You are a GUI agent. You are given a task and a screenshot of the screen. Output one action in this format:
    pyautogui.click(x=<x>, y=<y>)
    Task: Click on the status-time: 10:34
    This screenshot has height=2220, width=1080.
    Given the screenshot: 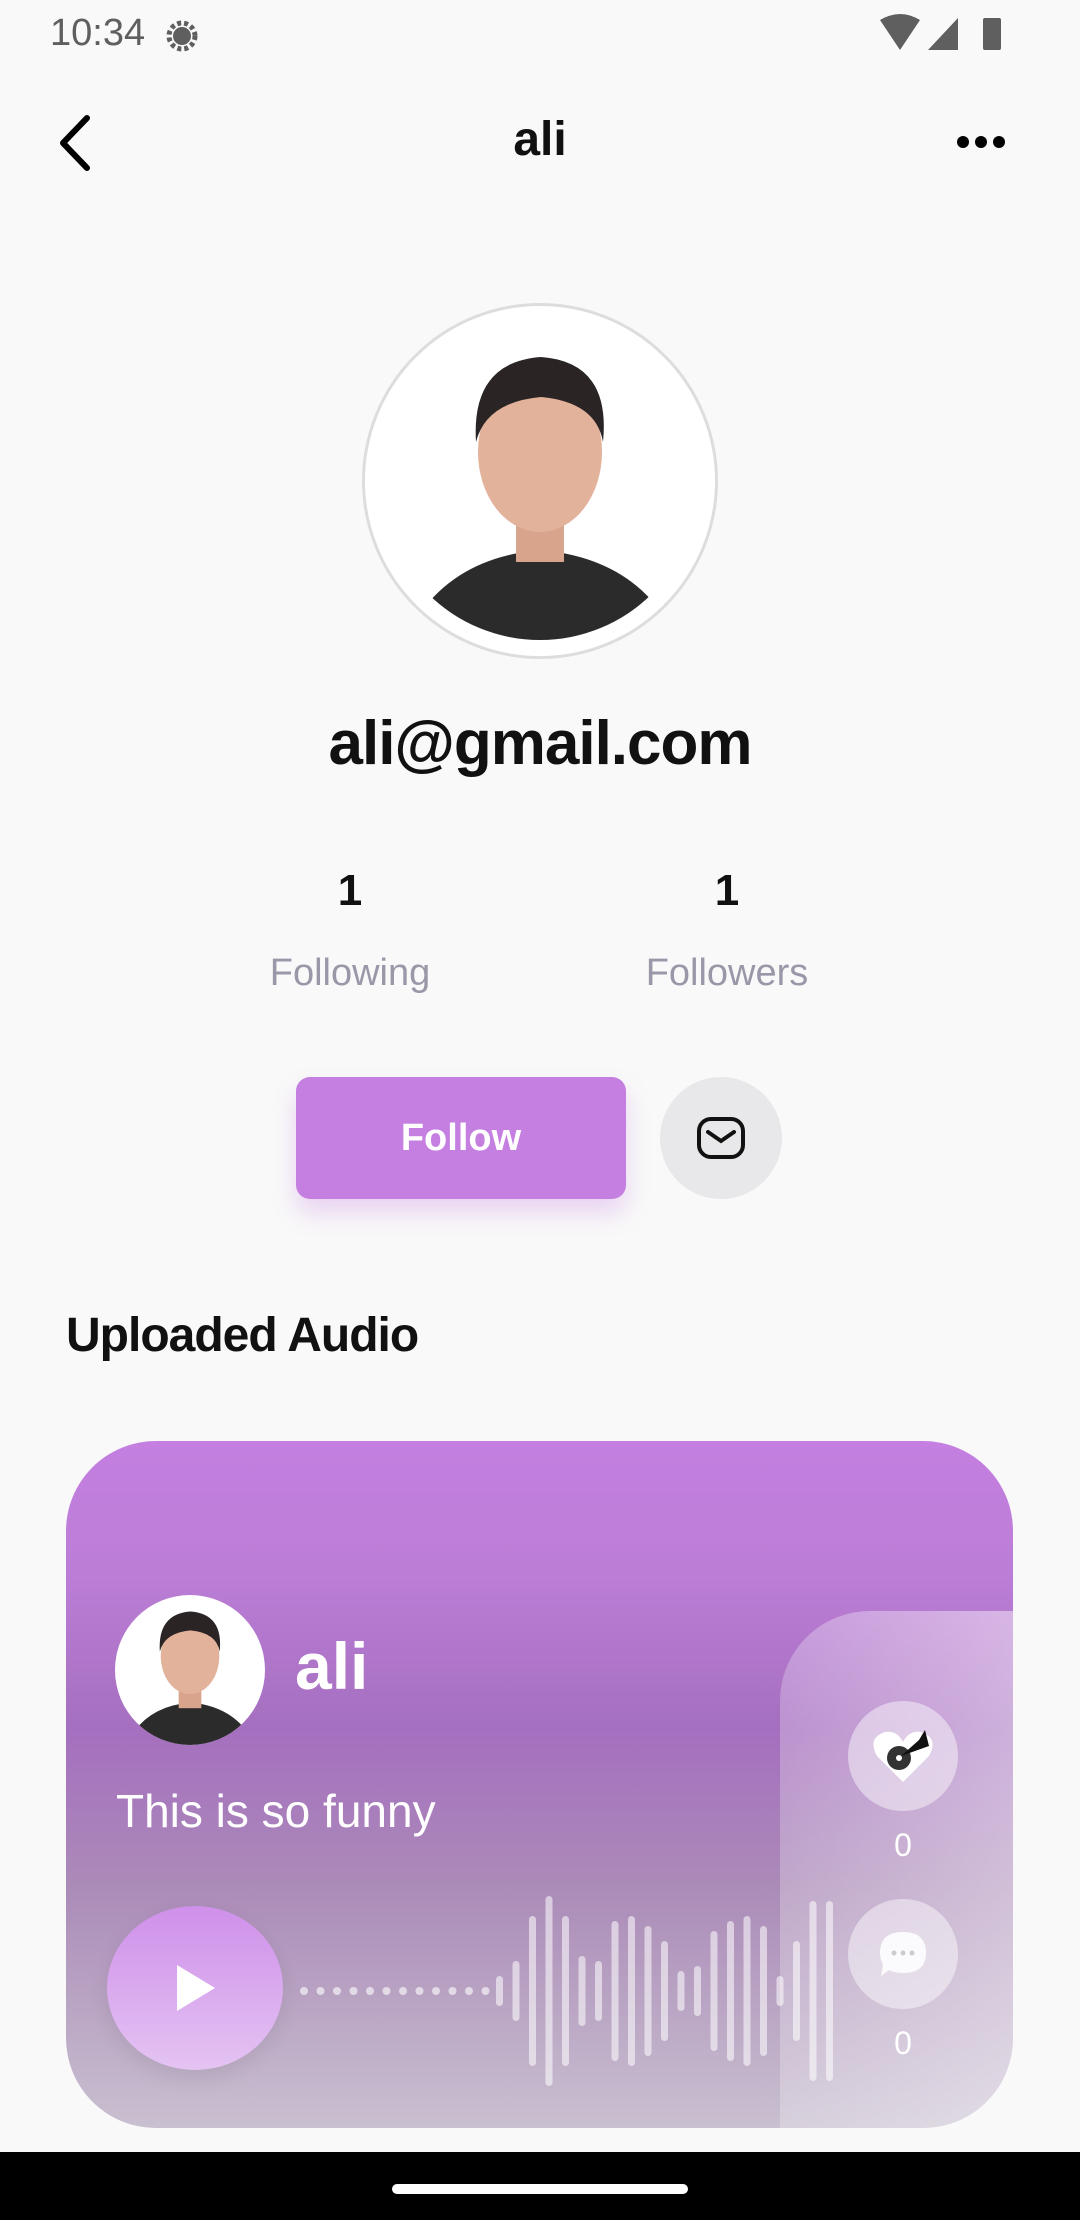 What is the action you would take?
    pyautogui.click(x=98, y=33)
    